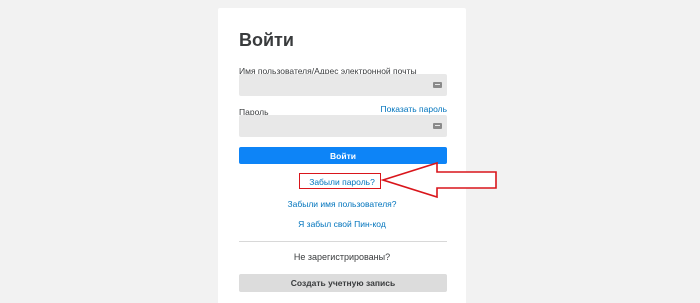 Image resolution: width=700 pixels, height=303 pixels. Describe the element at coordinates (342, 257) in the screenshot. I see `not-registered-text: Не зарегистрированы?` at that location.